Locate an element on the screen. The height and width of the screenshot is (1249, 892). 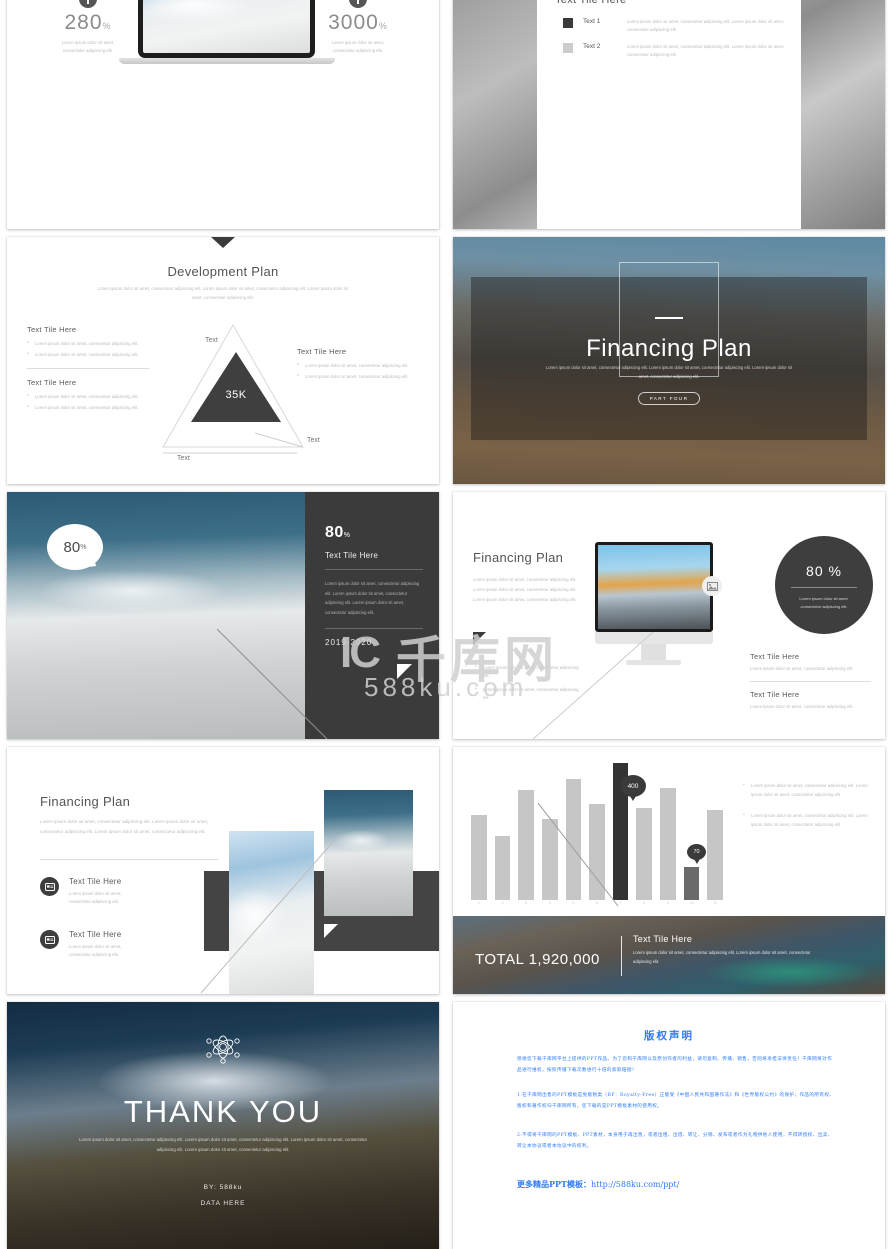
panel-title: Text Tile Here is located at coordinates (352, 555).